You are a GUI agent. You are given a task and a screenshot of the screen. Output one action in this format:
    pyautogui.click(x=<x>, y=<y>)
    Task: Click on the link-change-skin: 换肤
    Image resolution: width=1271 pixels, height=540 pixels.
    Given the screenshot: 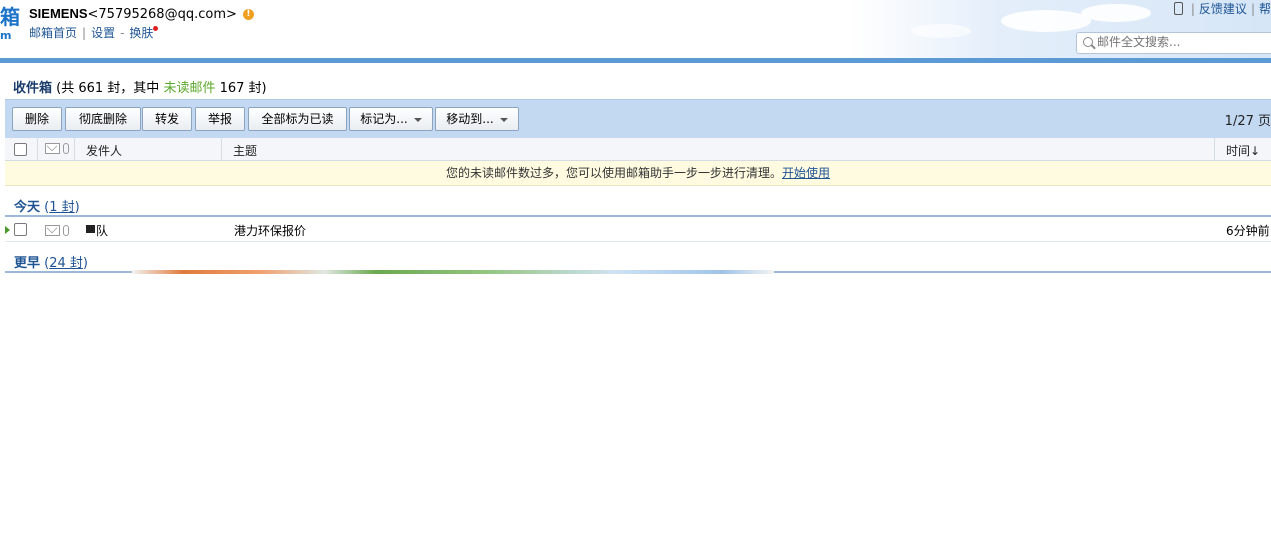 What is the action you would take?
    pyautogui.click(x=141, y=33)
    